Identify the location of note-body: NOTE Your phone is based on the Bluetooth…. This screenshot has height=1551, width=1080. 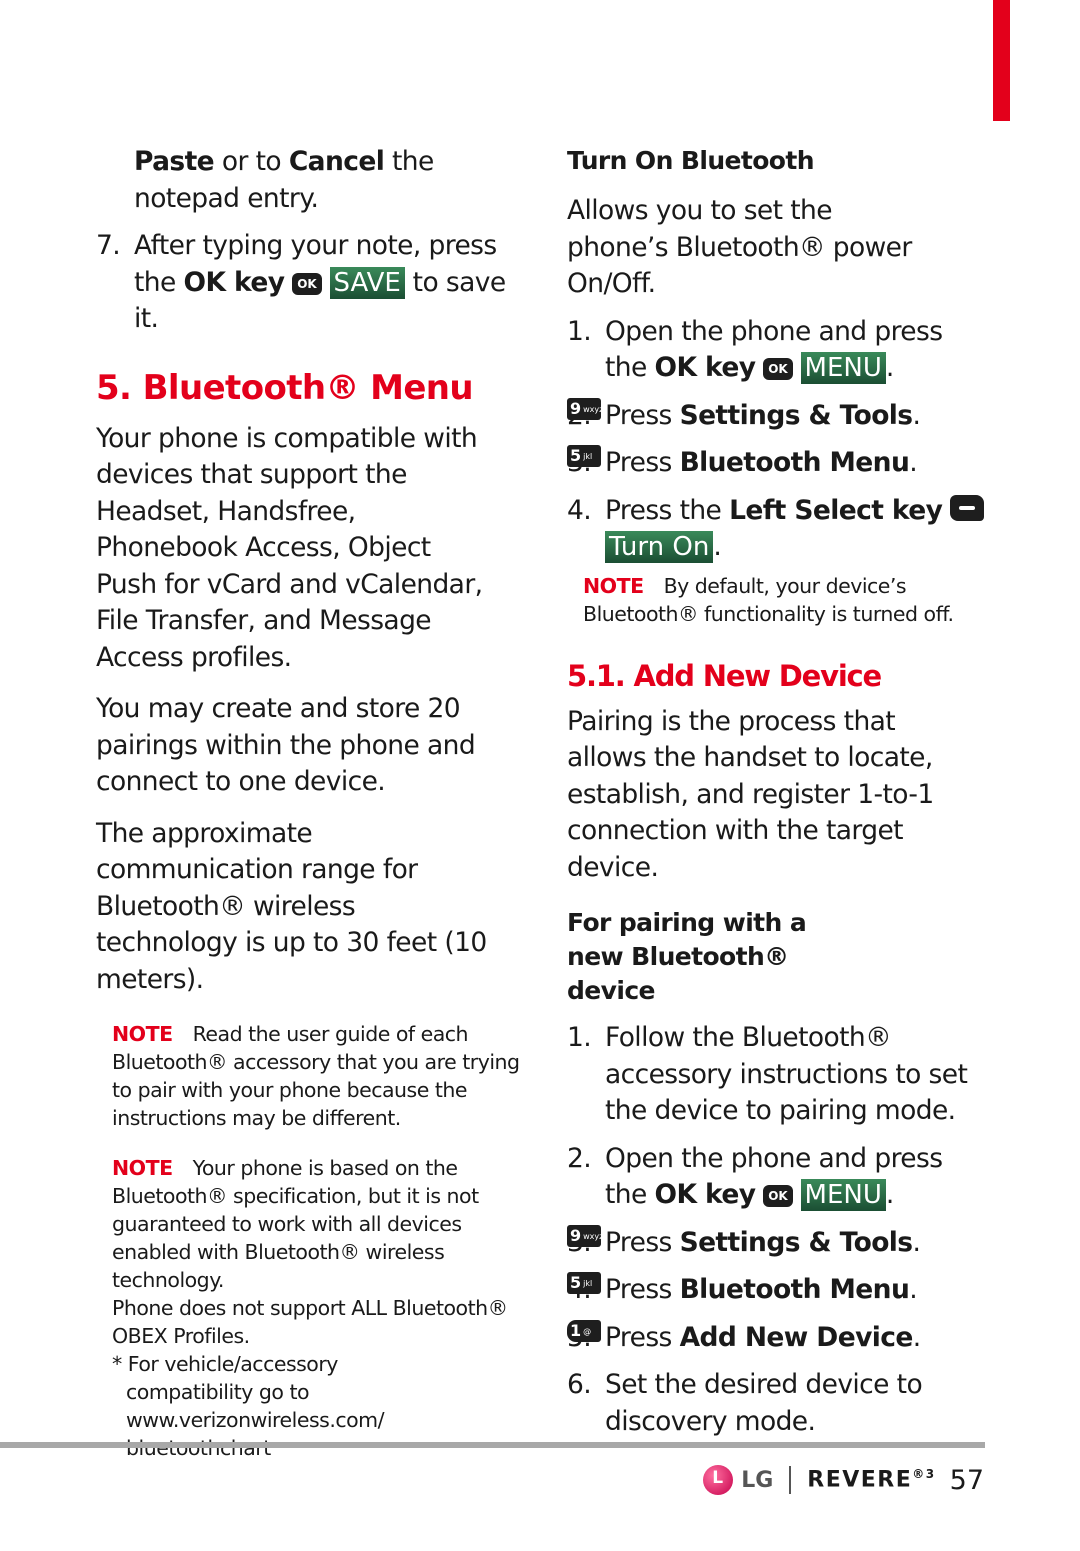
(311, 1224).